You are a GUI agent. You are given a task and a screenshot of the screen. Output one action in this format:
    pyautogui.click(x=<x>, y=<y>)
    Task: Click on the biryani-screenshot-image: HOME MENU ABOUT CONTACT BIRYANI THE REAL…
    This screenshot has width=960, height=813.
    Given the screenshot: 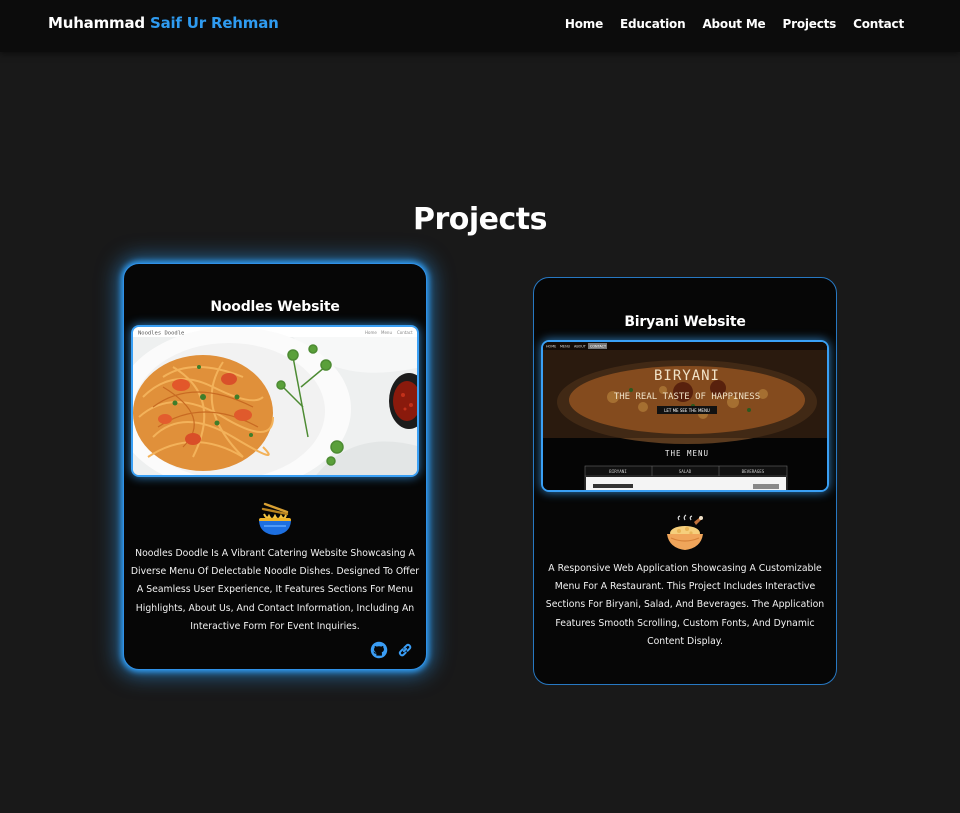 What is the action you would take?
    pyautogui.click(x=685, y=416)
    